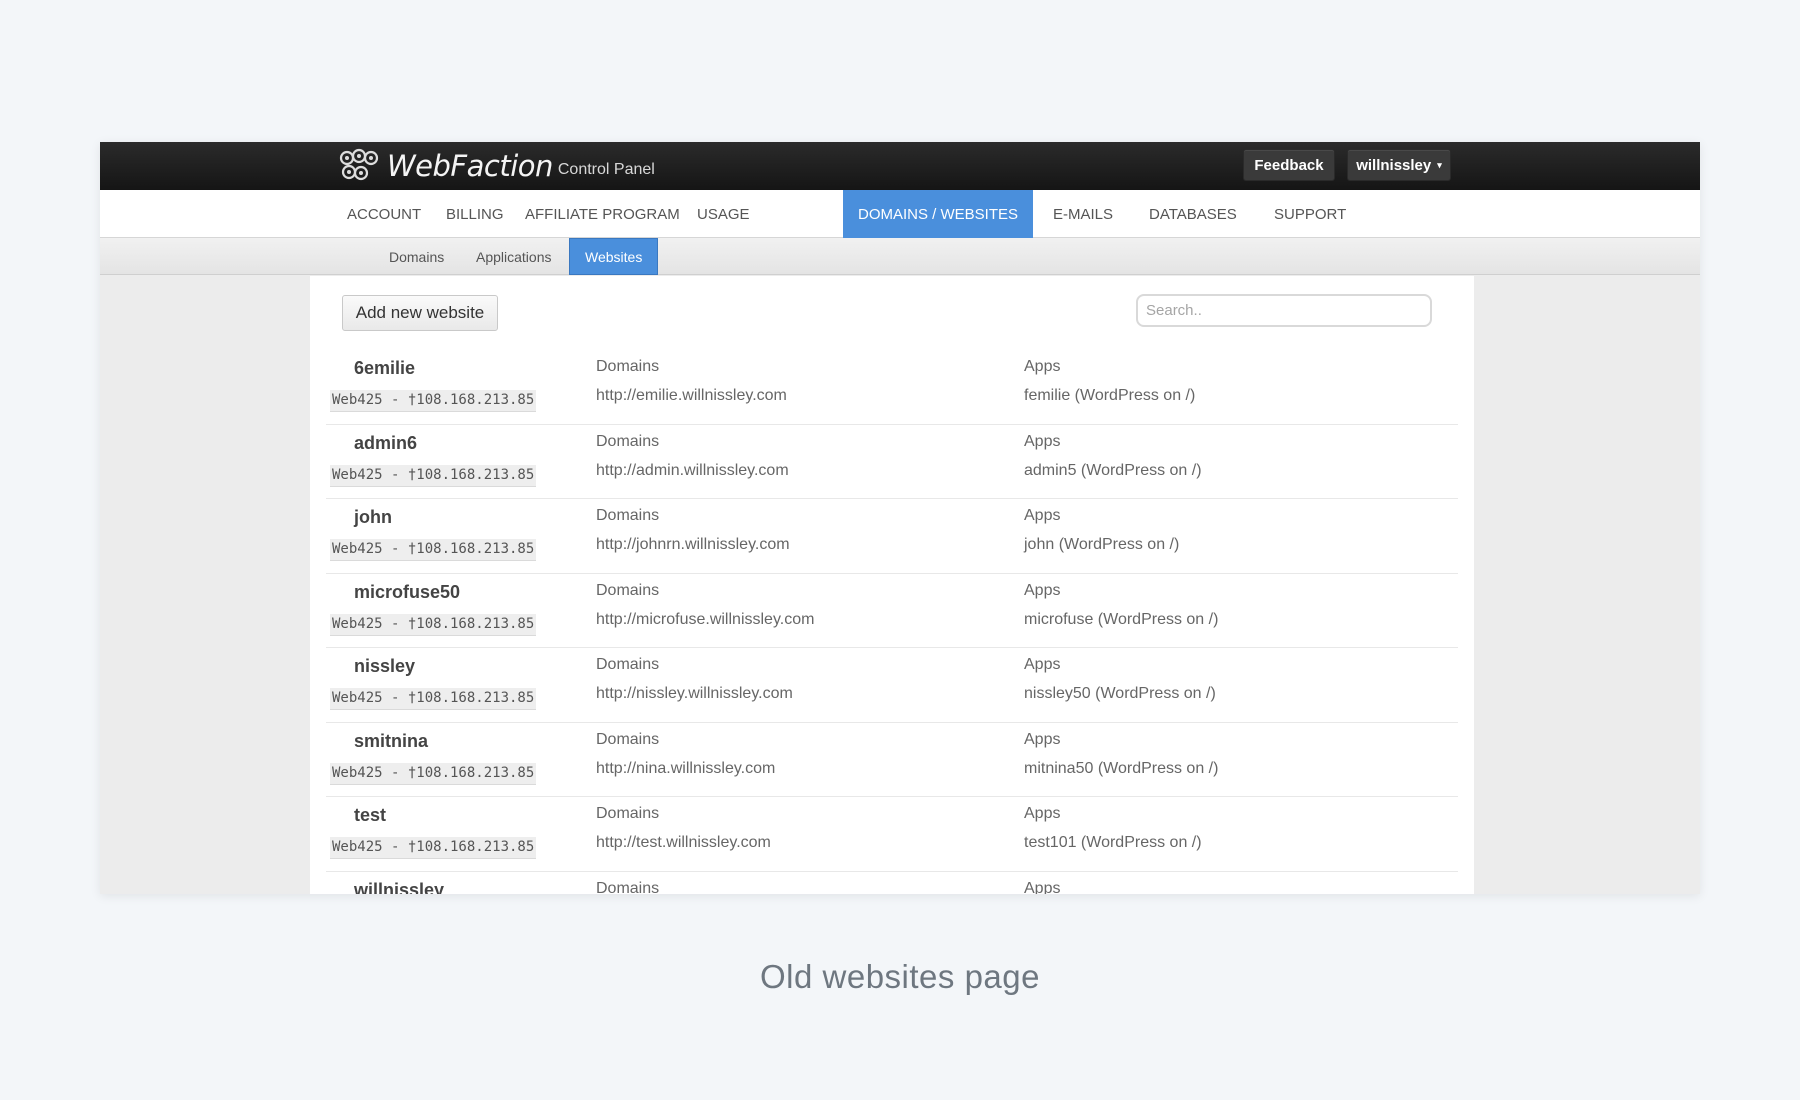 The width and height of the screenshot is (1800, 1100). Describe the element at coordinates (475, 214) in the screenshot. I see `nav-label: BILLING` at that location.